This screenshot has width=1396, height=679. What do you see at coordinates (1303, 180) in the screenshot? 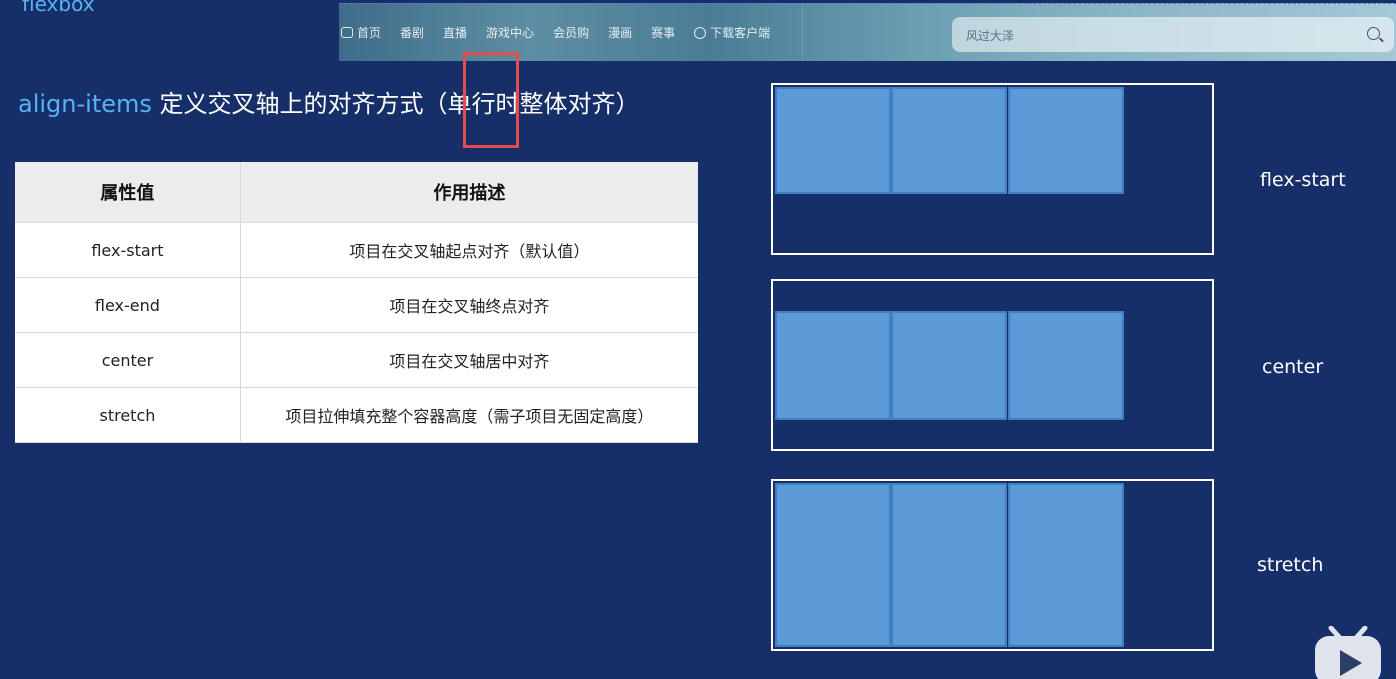
I see `demo-label-flex-start: flex-start` at bounding box center [1303, 180].